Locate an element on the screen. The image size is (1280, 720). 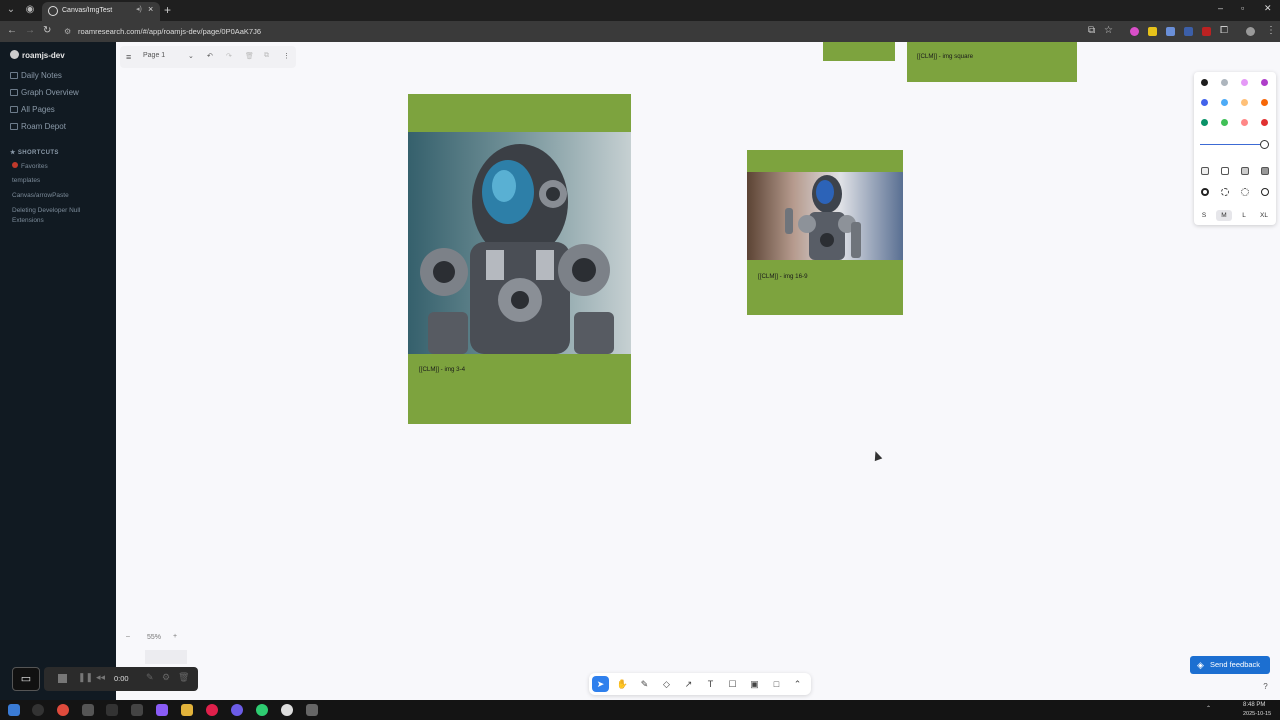
canvas-card-partial is located at coordinates (859, 51).